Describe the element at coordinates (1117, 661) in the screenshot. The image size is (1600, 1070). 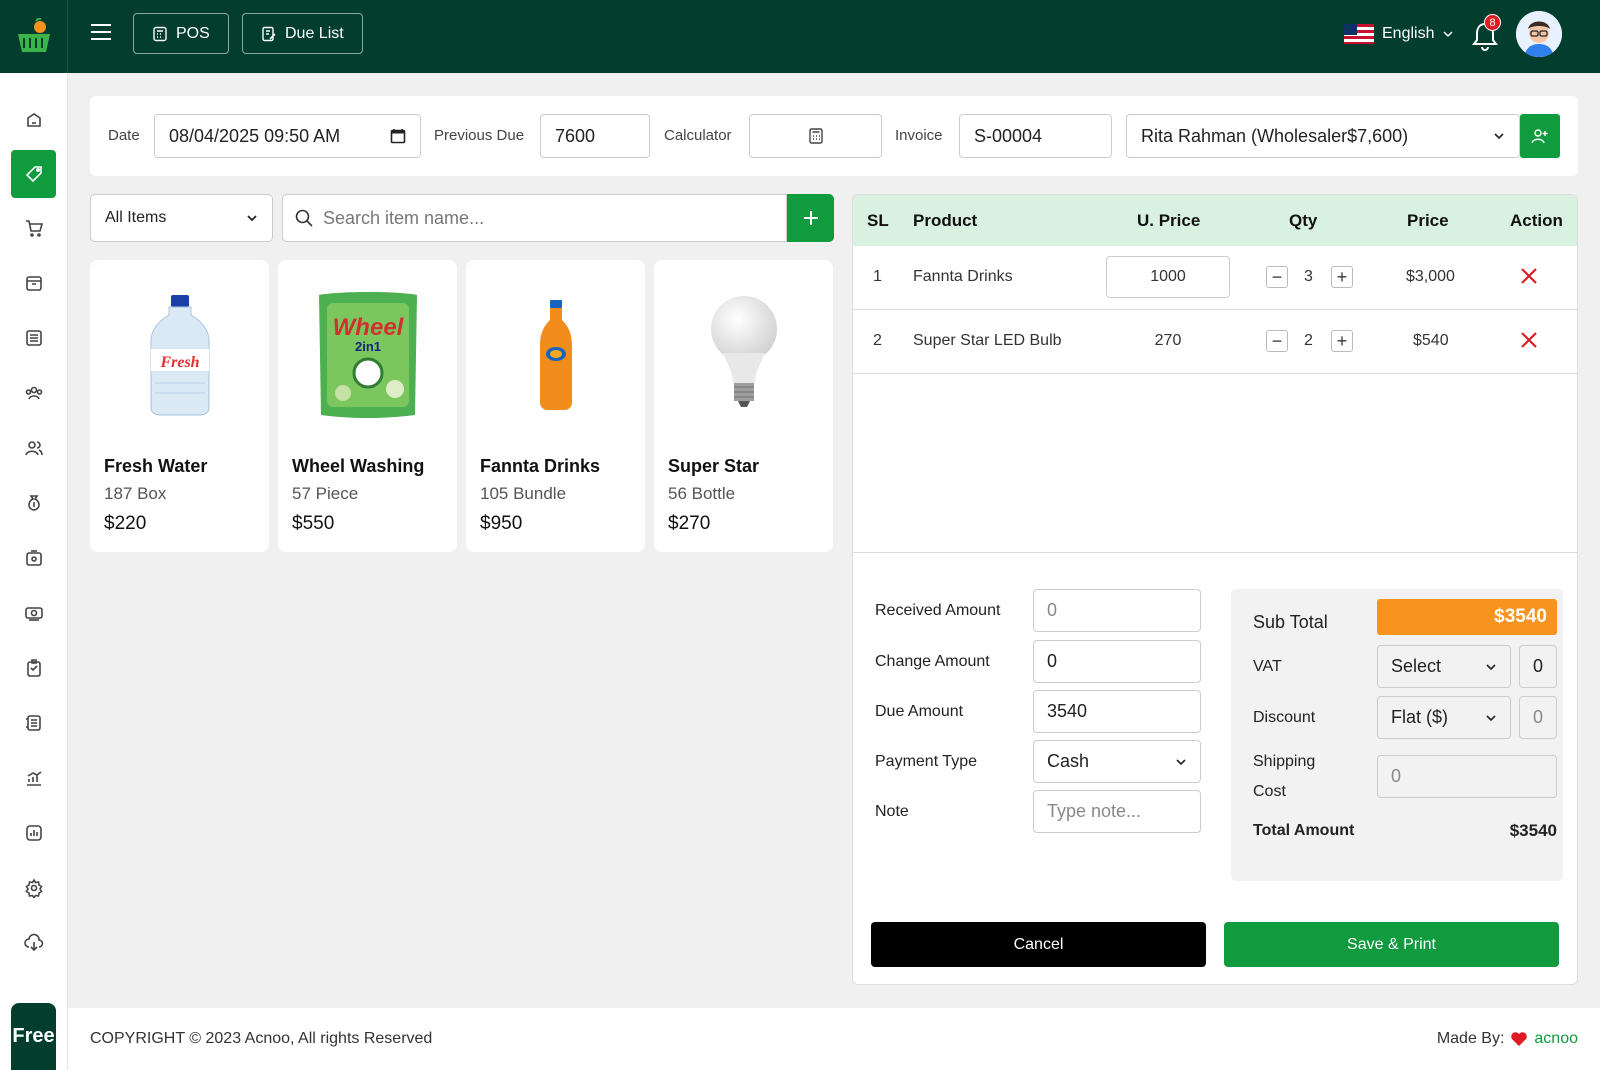
I see `change-amount-input: 0` at that location.